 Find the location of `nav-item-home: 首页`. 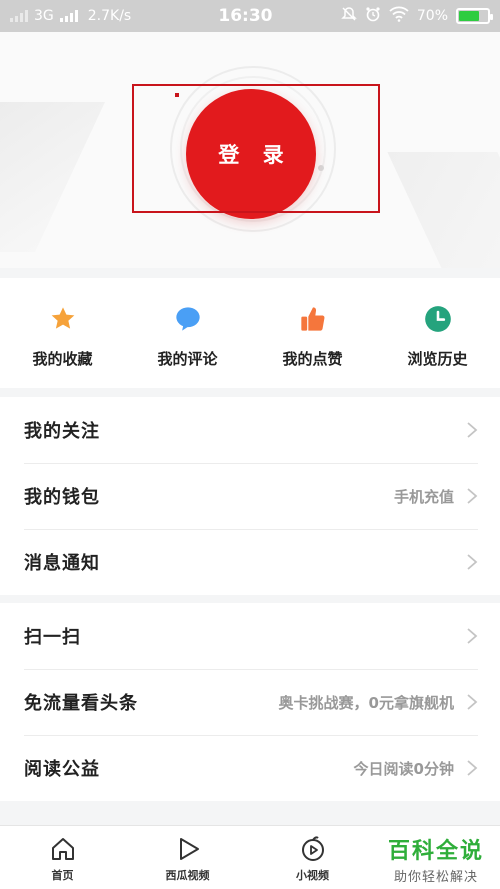

nav-item-home: 首页 is located at coordinates (62, 857).